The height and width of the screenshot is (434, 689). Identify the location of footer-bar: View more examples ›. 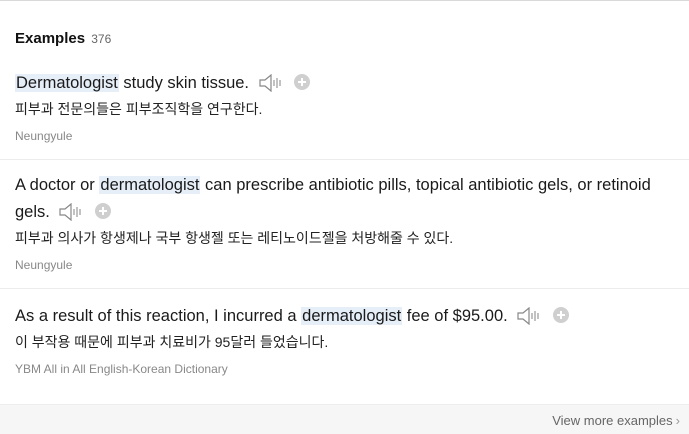
(344, 419).